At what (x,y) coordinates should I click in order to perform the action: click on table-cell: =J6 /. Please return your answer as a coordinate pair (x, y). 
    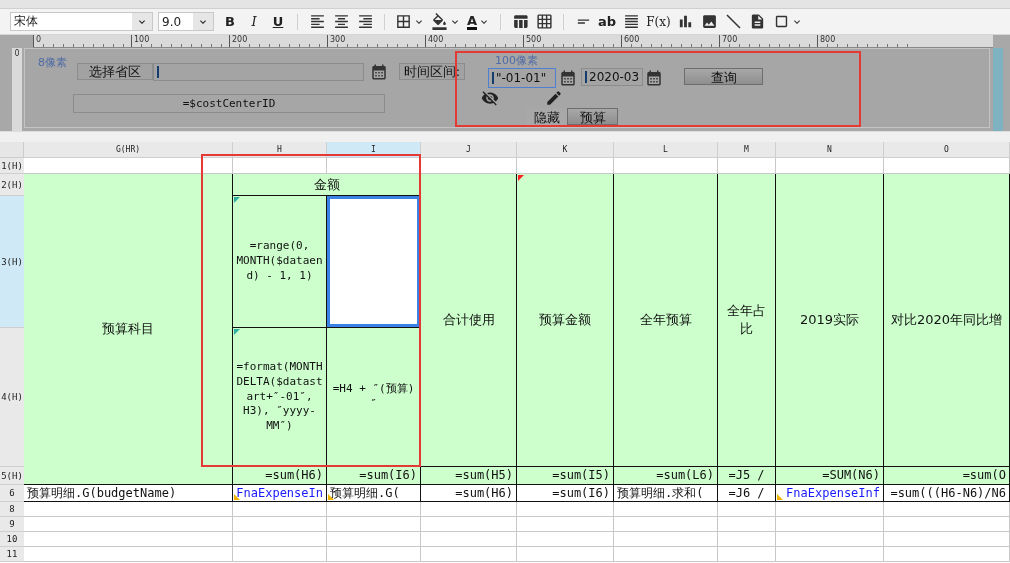
    Looking at the image, I should click on (747, 493).